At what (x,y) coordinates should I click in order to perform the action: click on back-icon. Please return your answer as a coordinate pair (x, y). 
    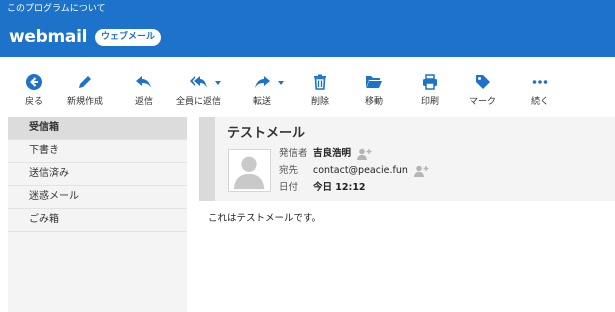
    Looking at the image, I should click on (34, 82).